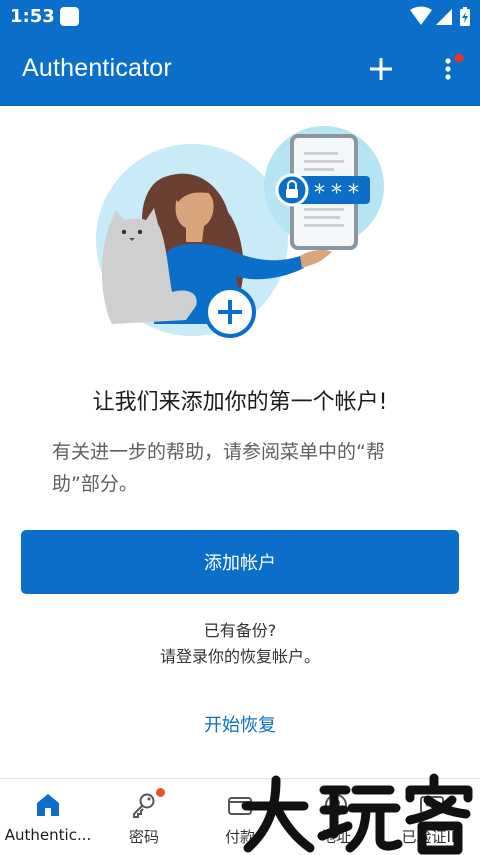 The image size is (480, 855). Describe the element at coordinates (454, 66) in the screenshot. I see `more-vertical-icon` at that location.